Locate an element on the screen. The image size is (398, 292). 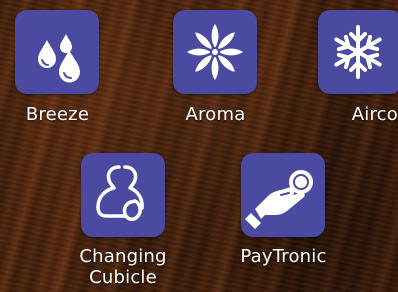
paytronic-button is located at coordinates (283, 195).